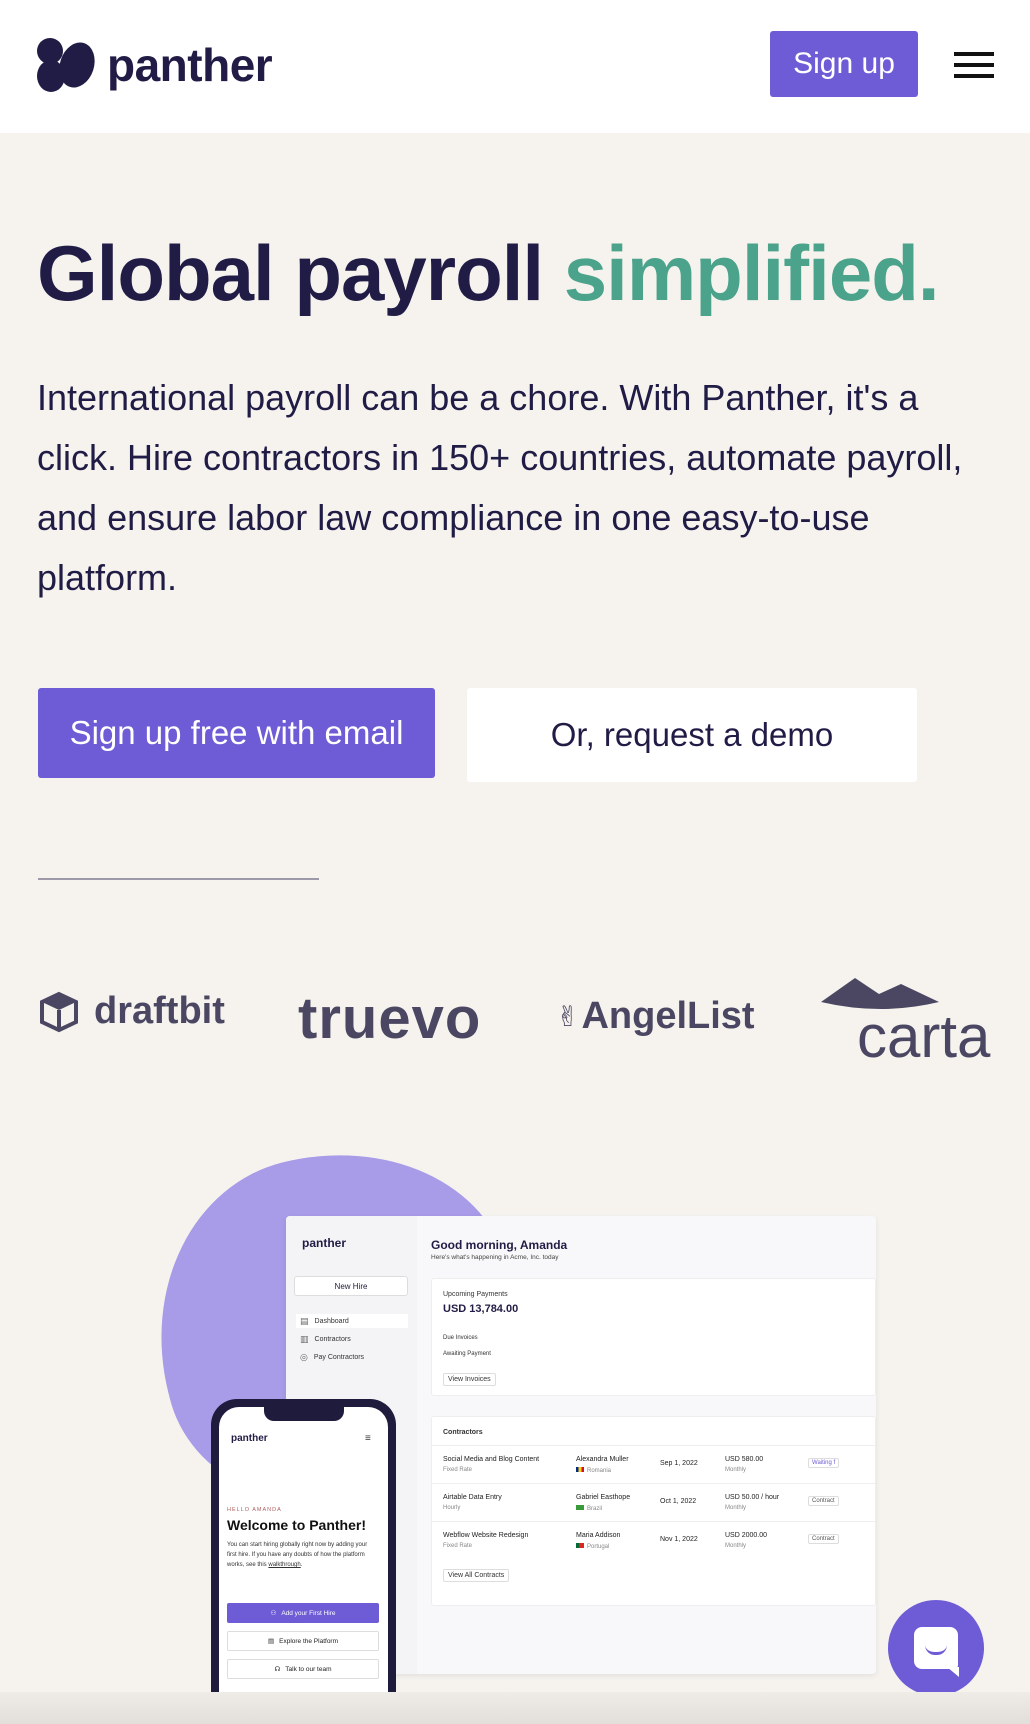  What do you see at coordinates (368, 1438) in the screenshot?
I see `phone-menu-icon: ≡` at bounding box center [368, 1438].